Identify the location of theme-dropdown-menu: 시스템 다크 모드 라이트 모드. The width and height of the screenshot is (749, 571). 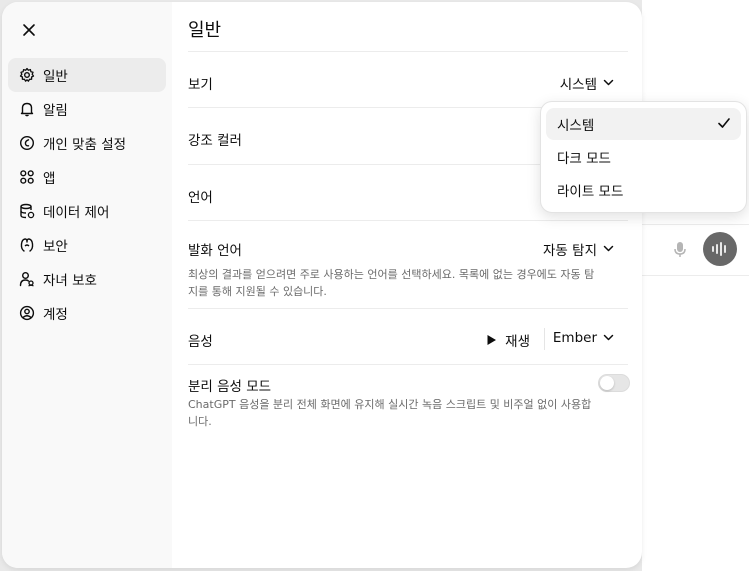
(643, 157).